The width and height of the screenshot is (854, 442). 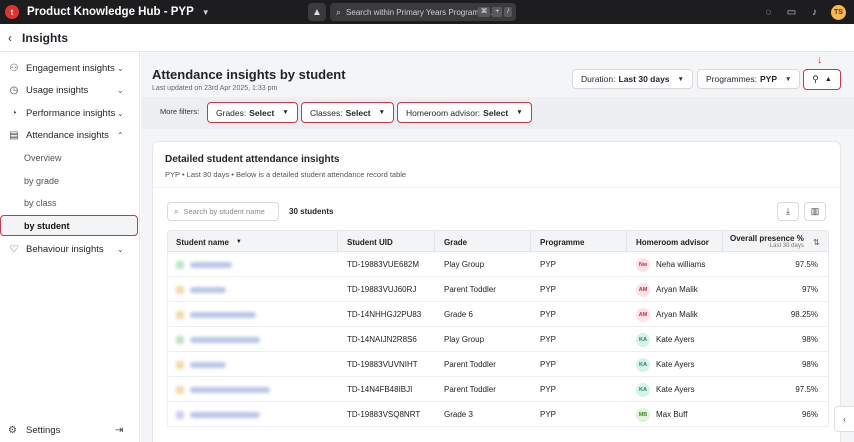 What do you see at coordinates (632, 79) in the screenshot?
I see `duration-dropdown: Duration: Last 30 days ▼` at bounding box center [632, 79].